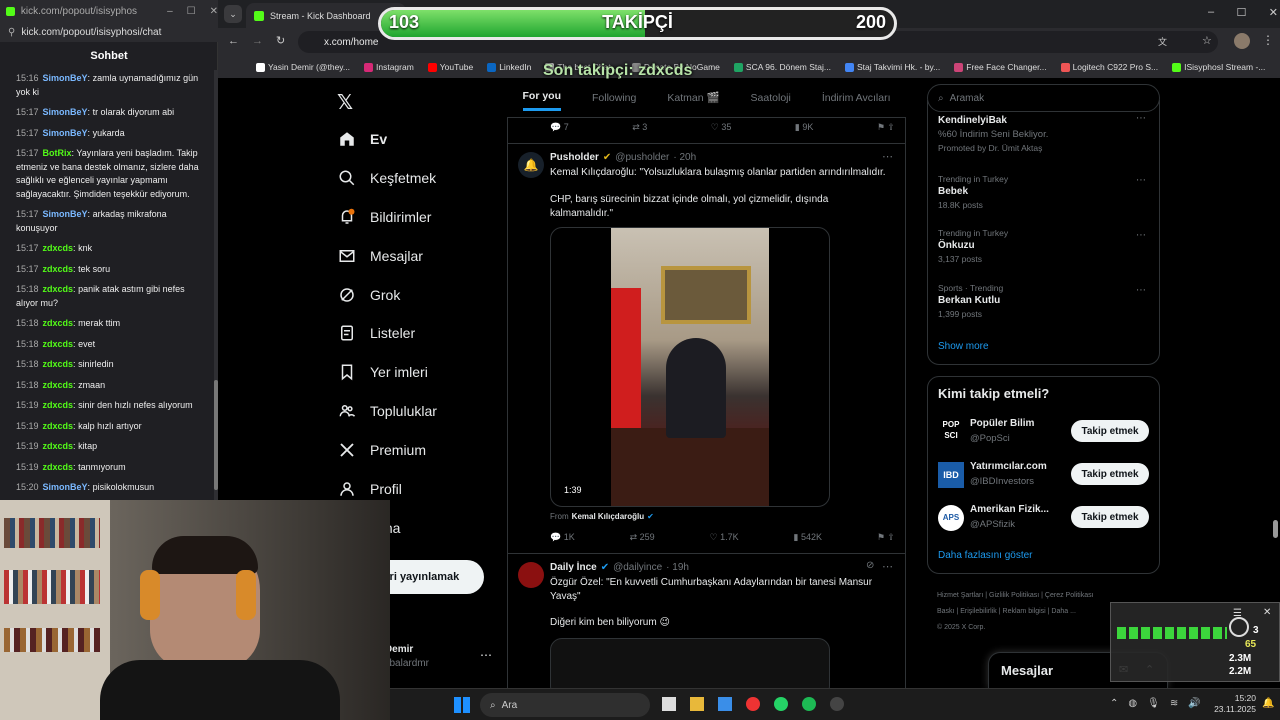 This screenshot has height=720, width=1280. I want to click on trend-item: Trending in Turkey Önkuzu 3,137 posts, so click(1043, 246).